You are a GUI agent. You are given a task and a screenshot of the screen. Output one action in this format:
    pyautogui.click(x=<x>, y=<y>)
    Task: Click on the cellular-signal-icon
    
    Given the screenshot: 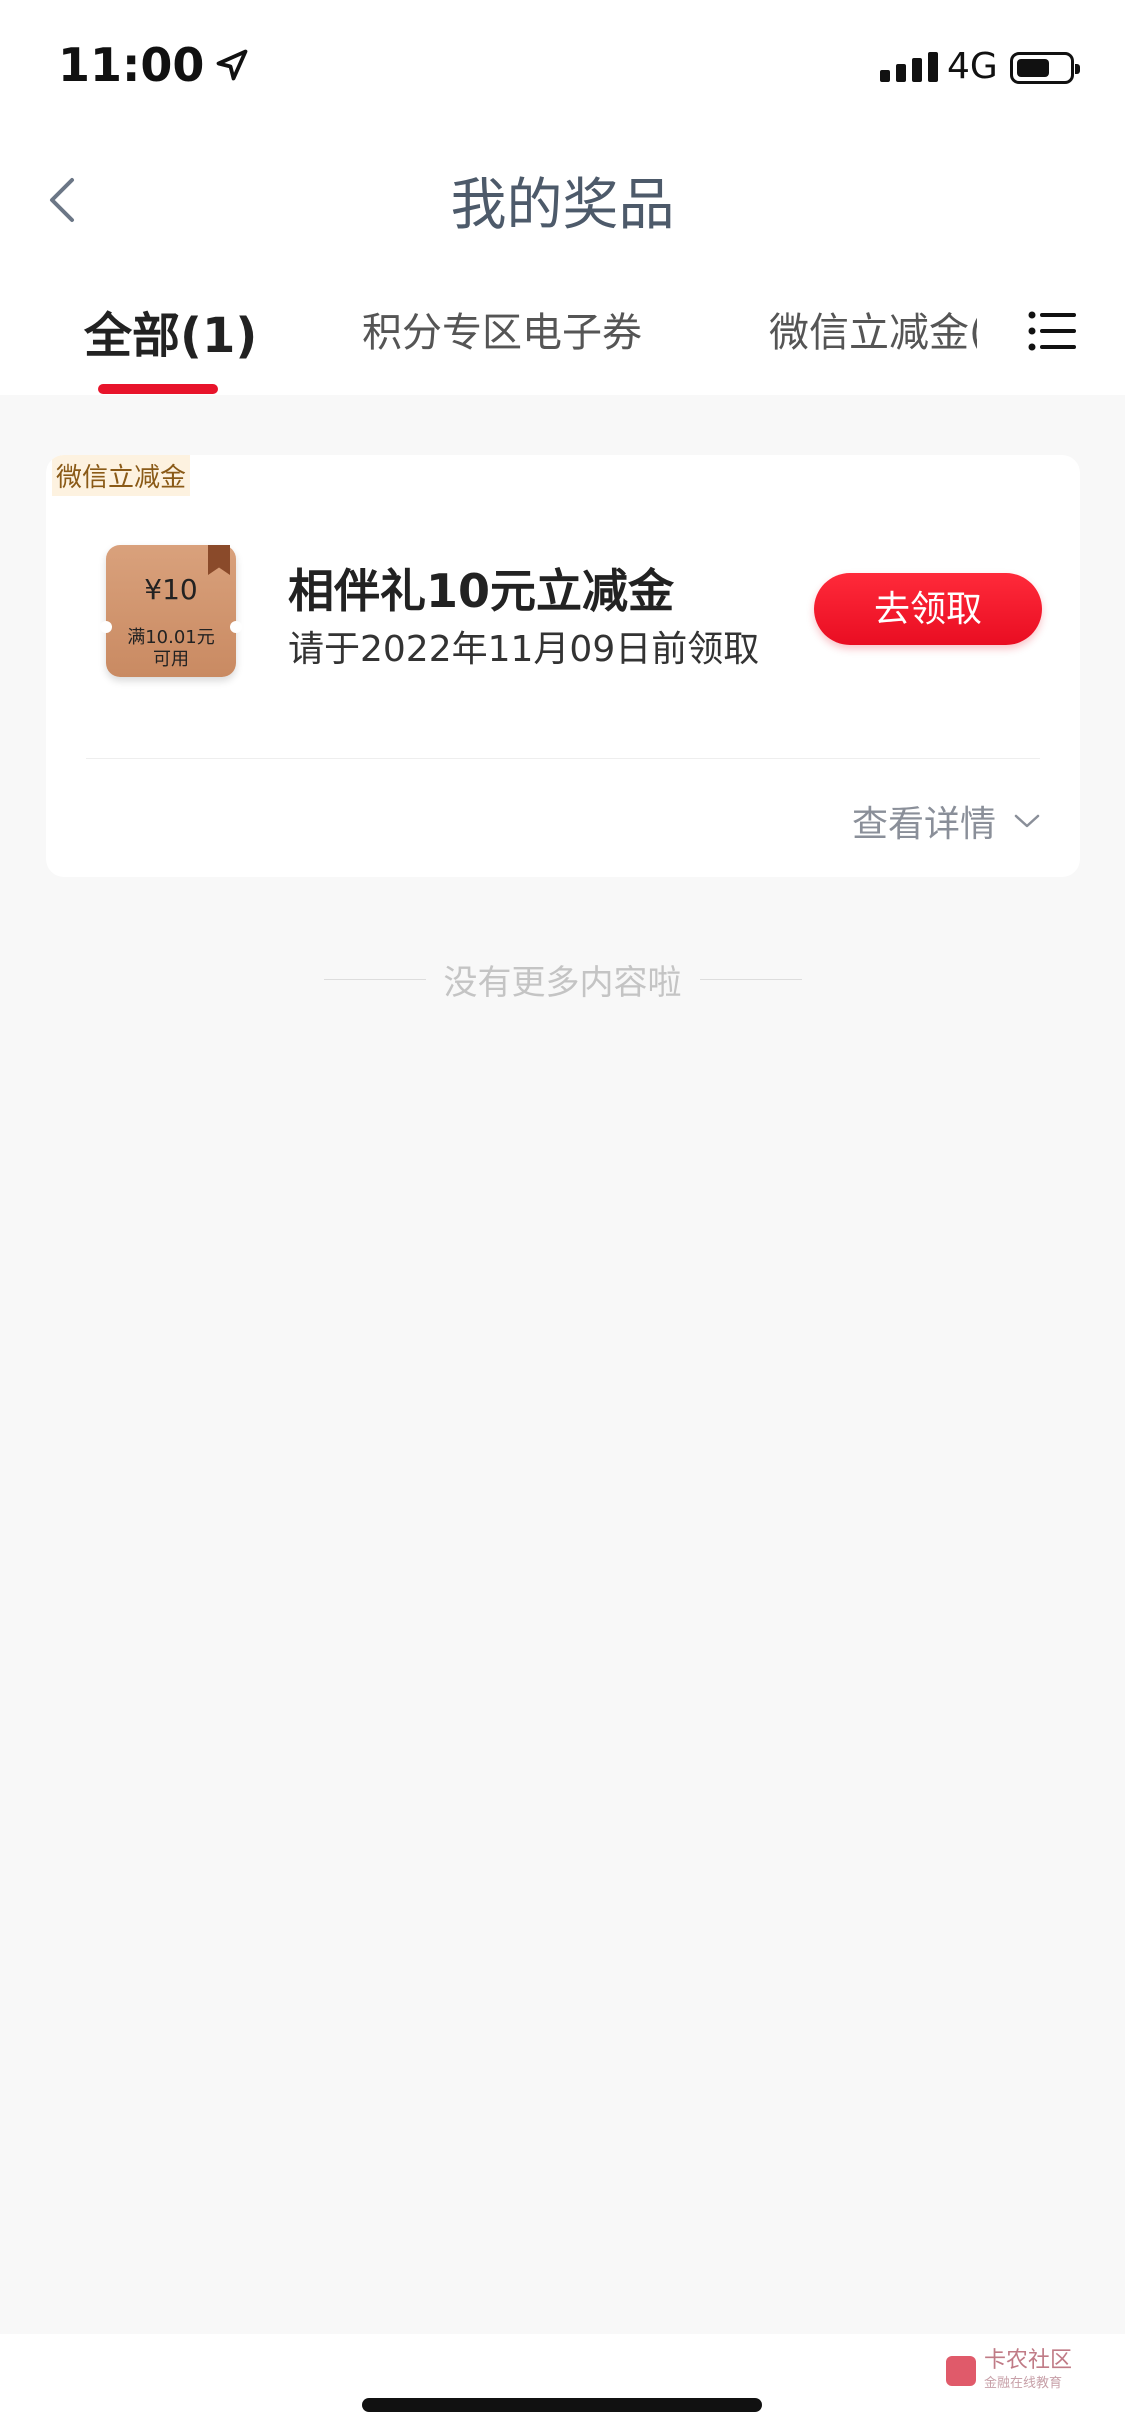 What is the action you would take?
    pyautogui.click(x=909, y=67)
    